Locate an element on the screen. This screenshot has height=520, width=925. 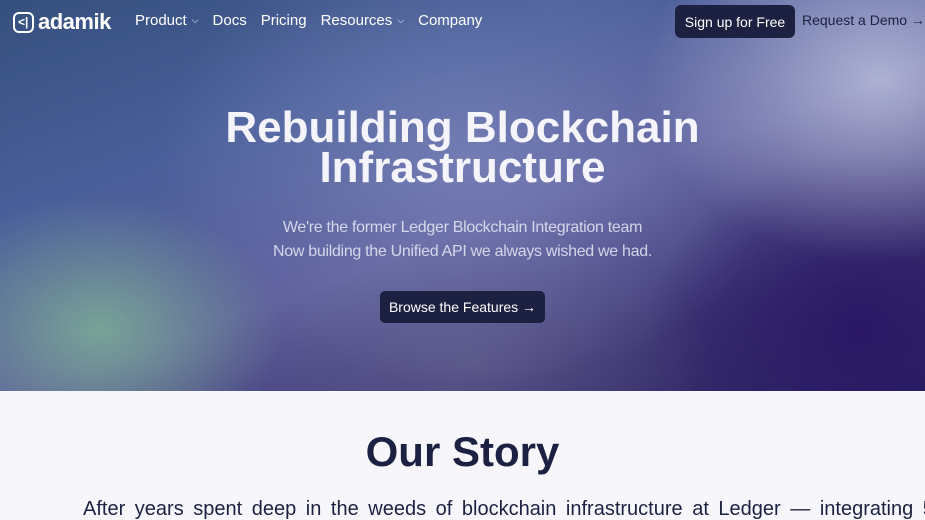
nav-item-label: Docs is located at coordinates (229, 20).